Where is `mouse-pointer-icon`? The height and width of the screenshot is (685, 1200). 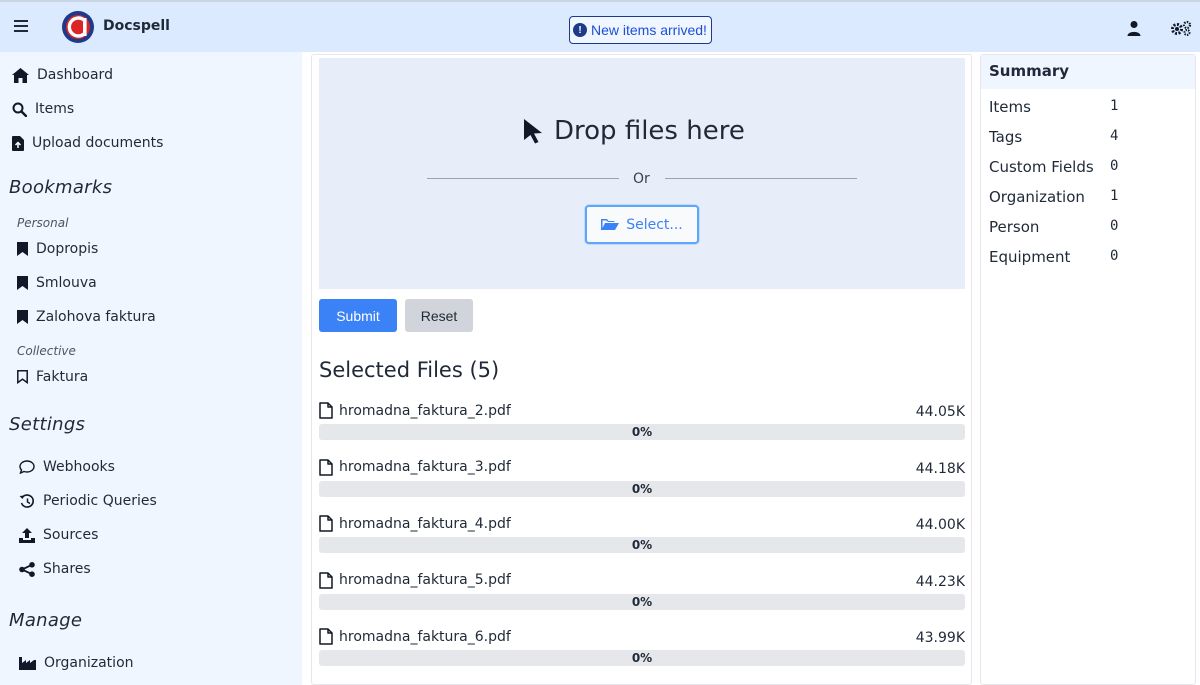 mouse-pointer-icon is located at coordinates (533, 131).